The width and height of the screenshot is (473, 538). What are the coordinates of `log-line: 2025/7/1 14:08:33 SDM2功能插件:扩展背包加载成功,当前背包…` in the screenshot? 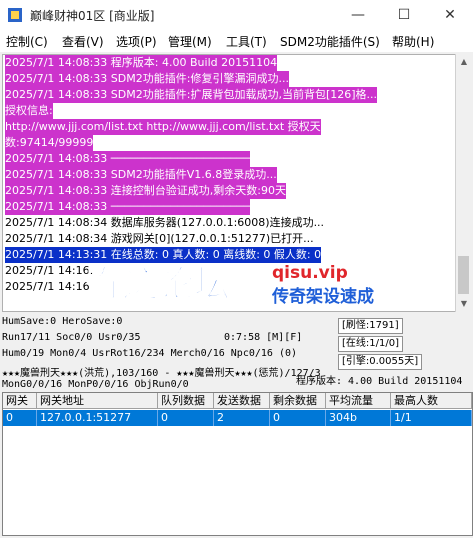 It's located at (191, 95).